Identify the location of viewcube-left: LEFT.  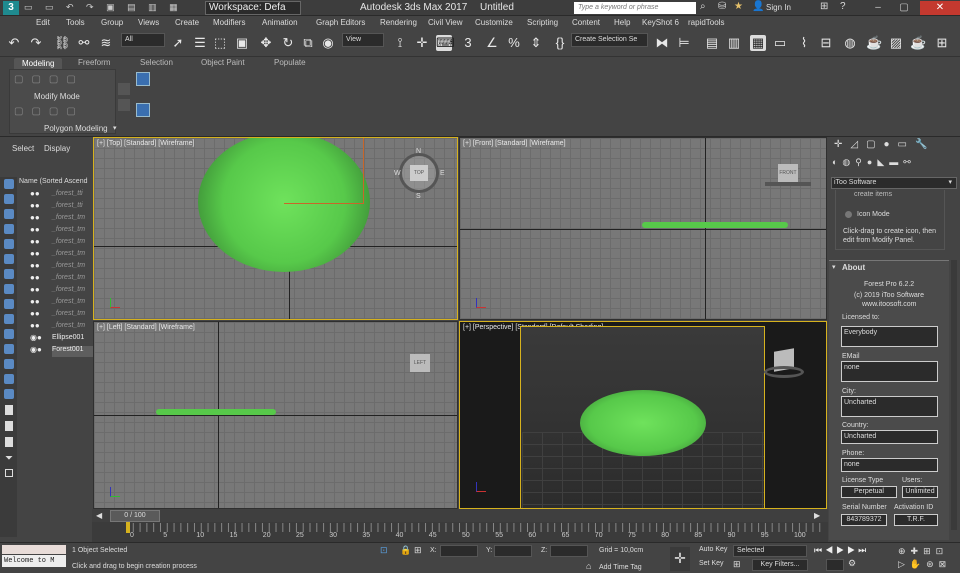
(420, 363).